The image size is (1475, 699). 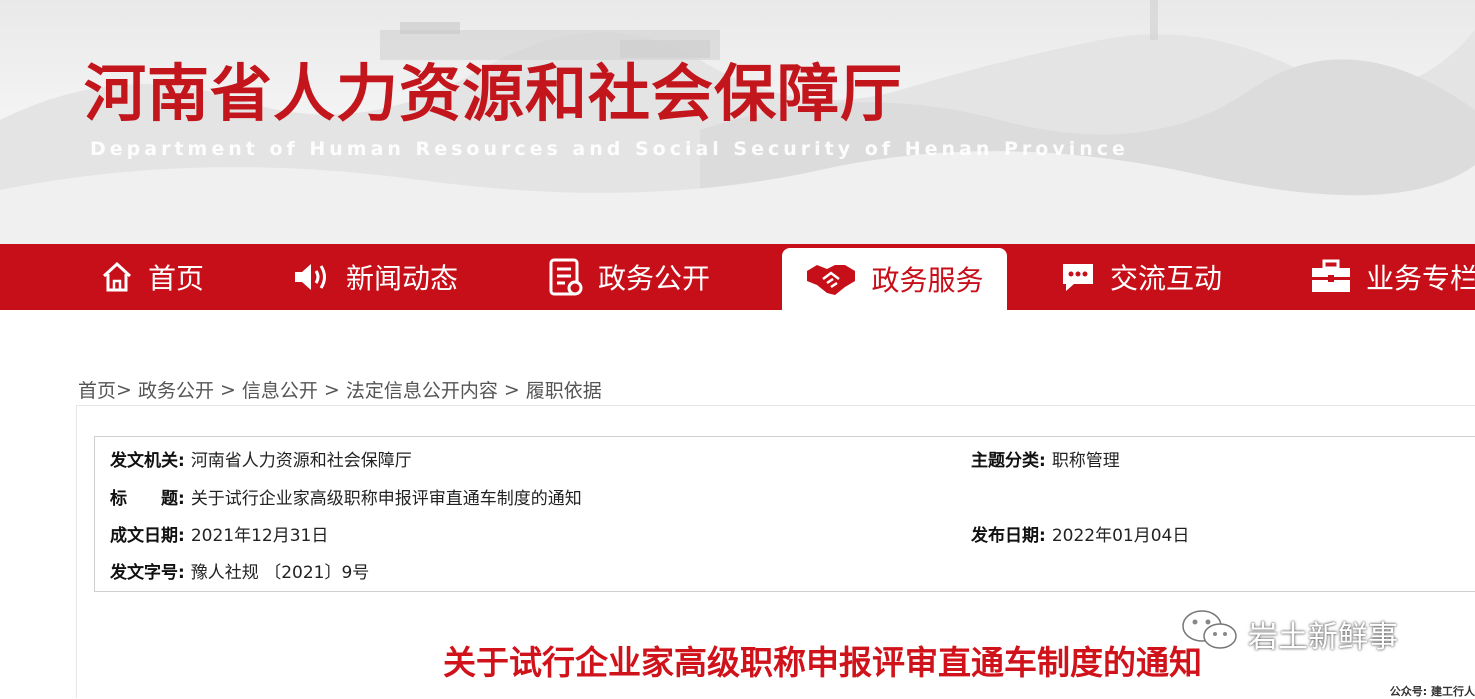 I want to click on meta-created-date: 成文日期: 2021年12月31日, so click(x=219, y=533).